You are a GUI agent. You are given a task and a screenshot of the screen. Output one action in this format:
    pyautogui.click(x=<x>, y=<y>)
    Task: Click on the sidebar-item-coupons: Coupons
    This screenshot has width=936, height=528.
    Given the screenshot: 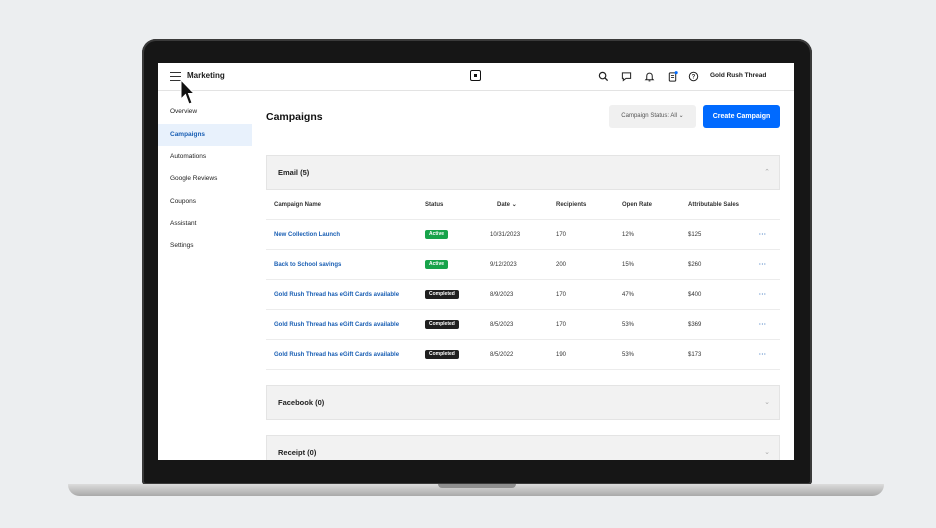 What is the action you would take?
    pyautogui.click(x=205, y=202)
    